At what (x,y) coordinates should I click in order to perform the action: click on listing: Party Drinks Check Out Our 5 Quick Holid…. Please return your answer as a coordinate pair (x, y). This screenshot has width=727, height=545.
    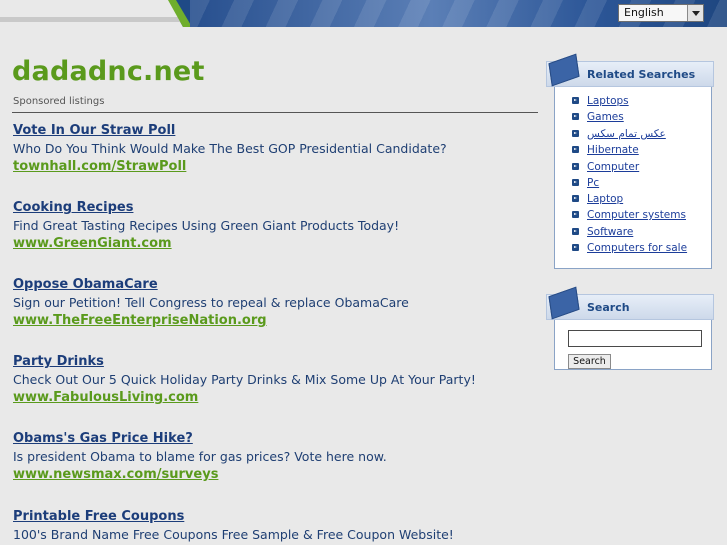
    Looking at the image, I should click on (273, 380).